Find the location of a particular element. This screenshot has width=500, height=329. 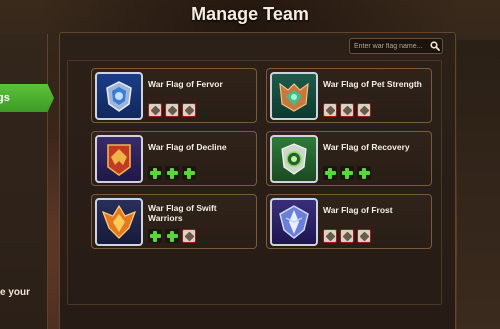

flag-card: War Flag of Recovery is located at coordinates (349, 158).